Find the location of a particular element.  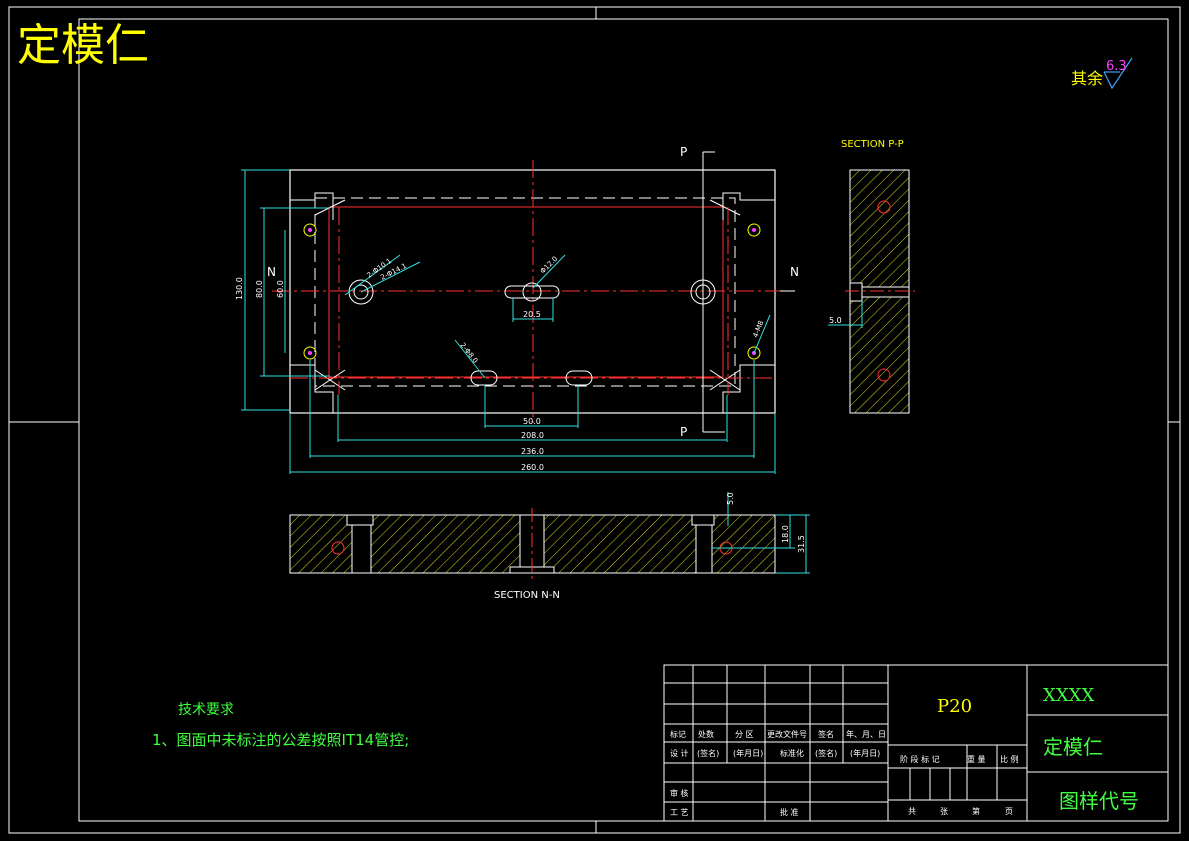

dim-60: 60.0 is located at coordinates (280, 289).